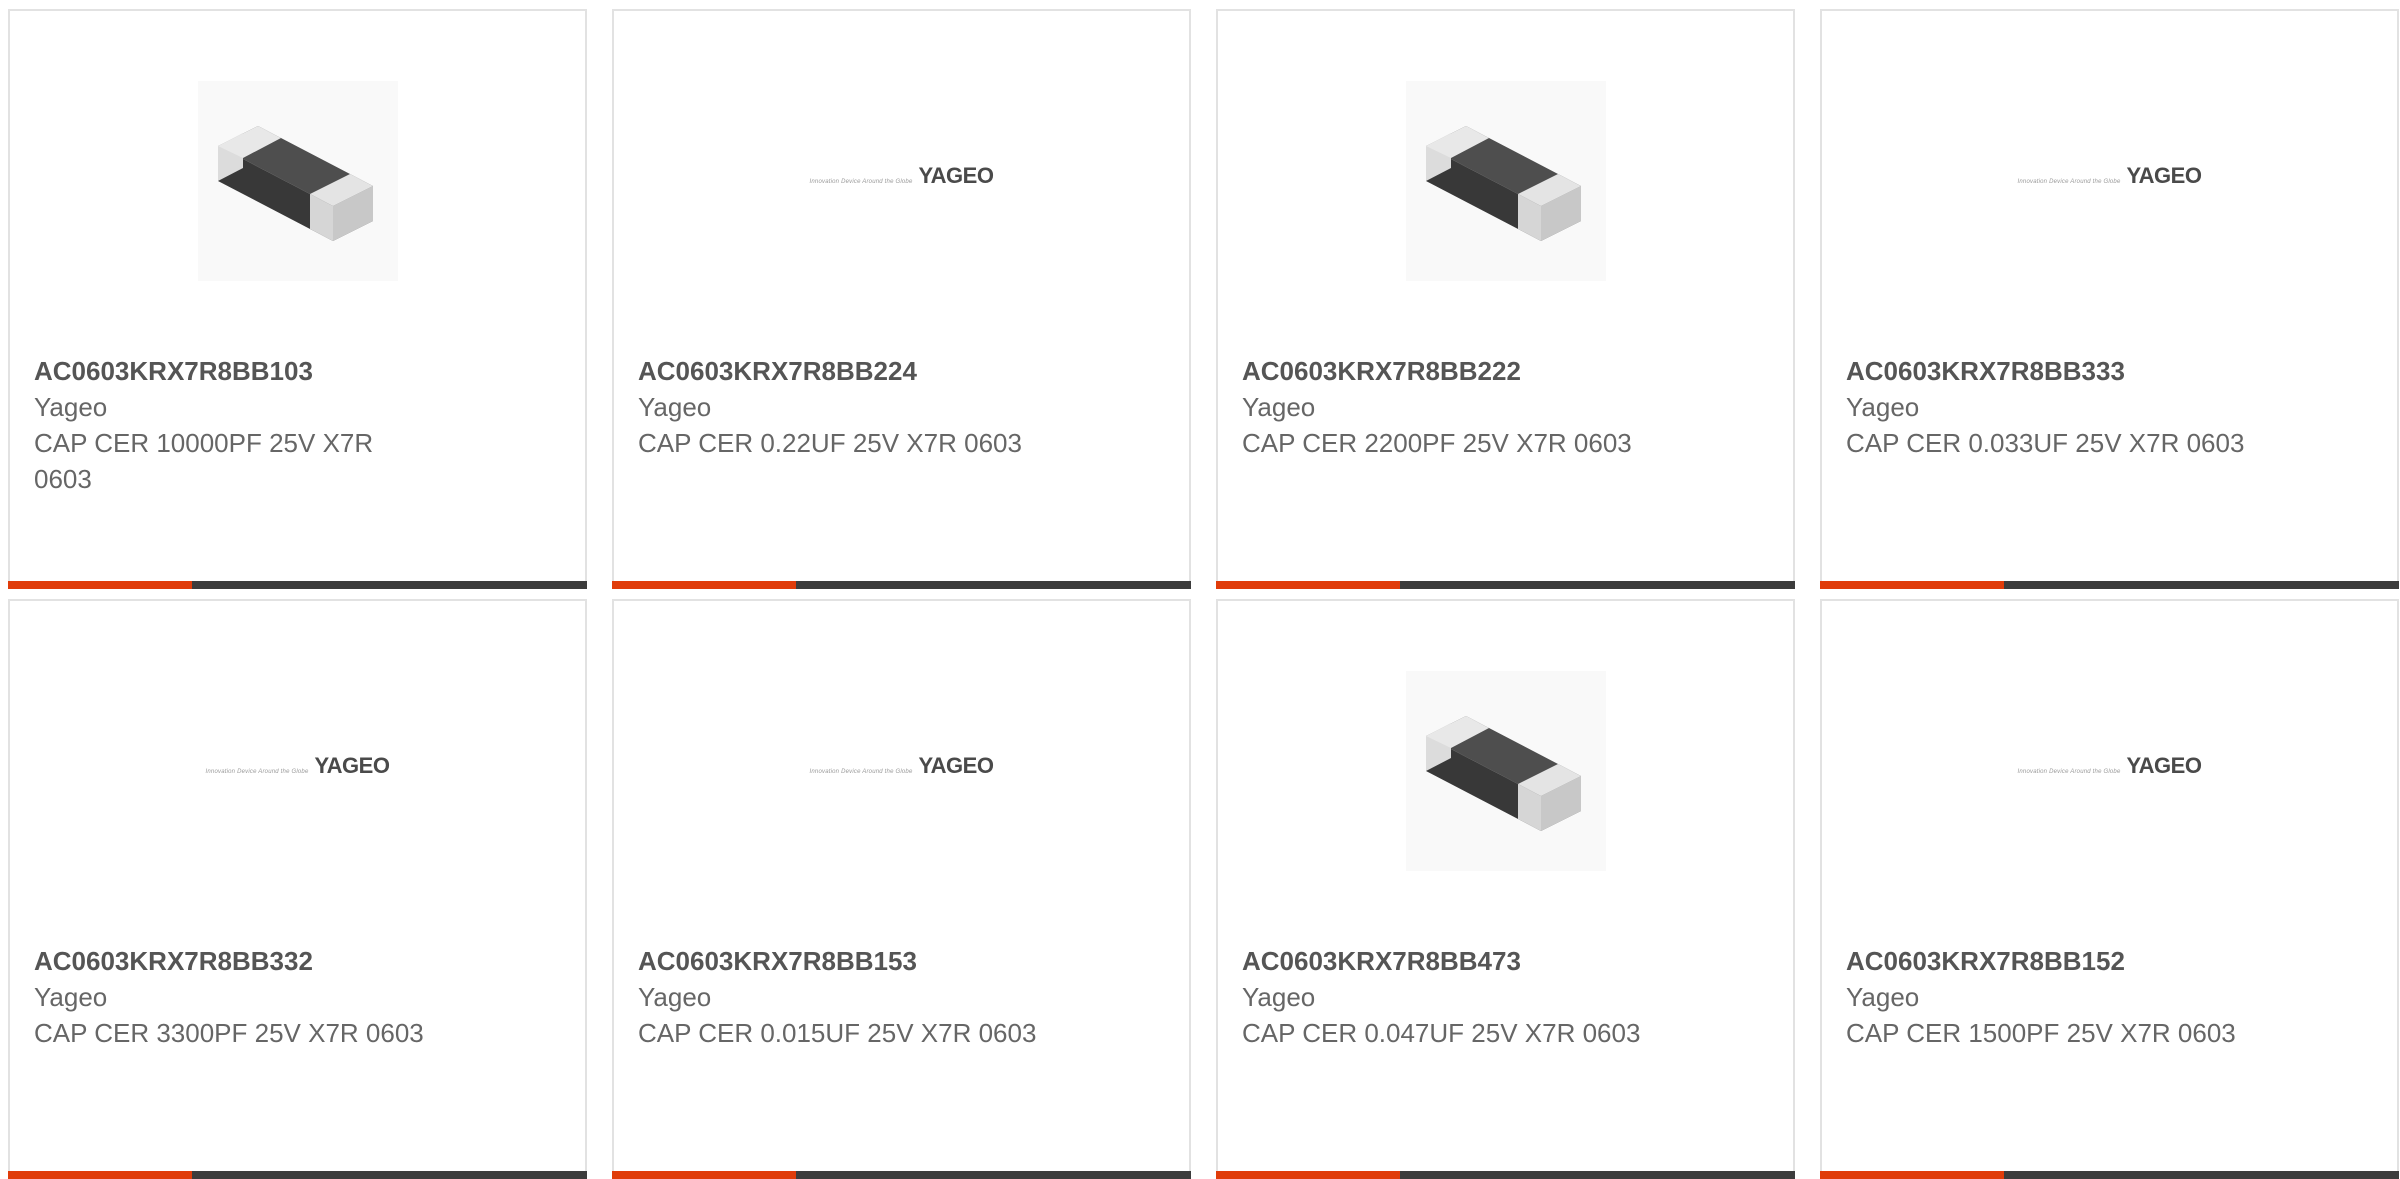  I want to click on part-number: AC0603KRX7R8BB222, so click(1442, 371).